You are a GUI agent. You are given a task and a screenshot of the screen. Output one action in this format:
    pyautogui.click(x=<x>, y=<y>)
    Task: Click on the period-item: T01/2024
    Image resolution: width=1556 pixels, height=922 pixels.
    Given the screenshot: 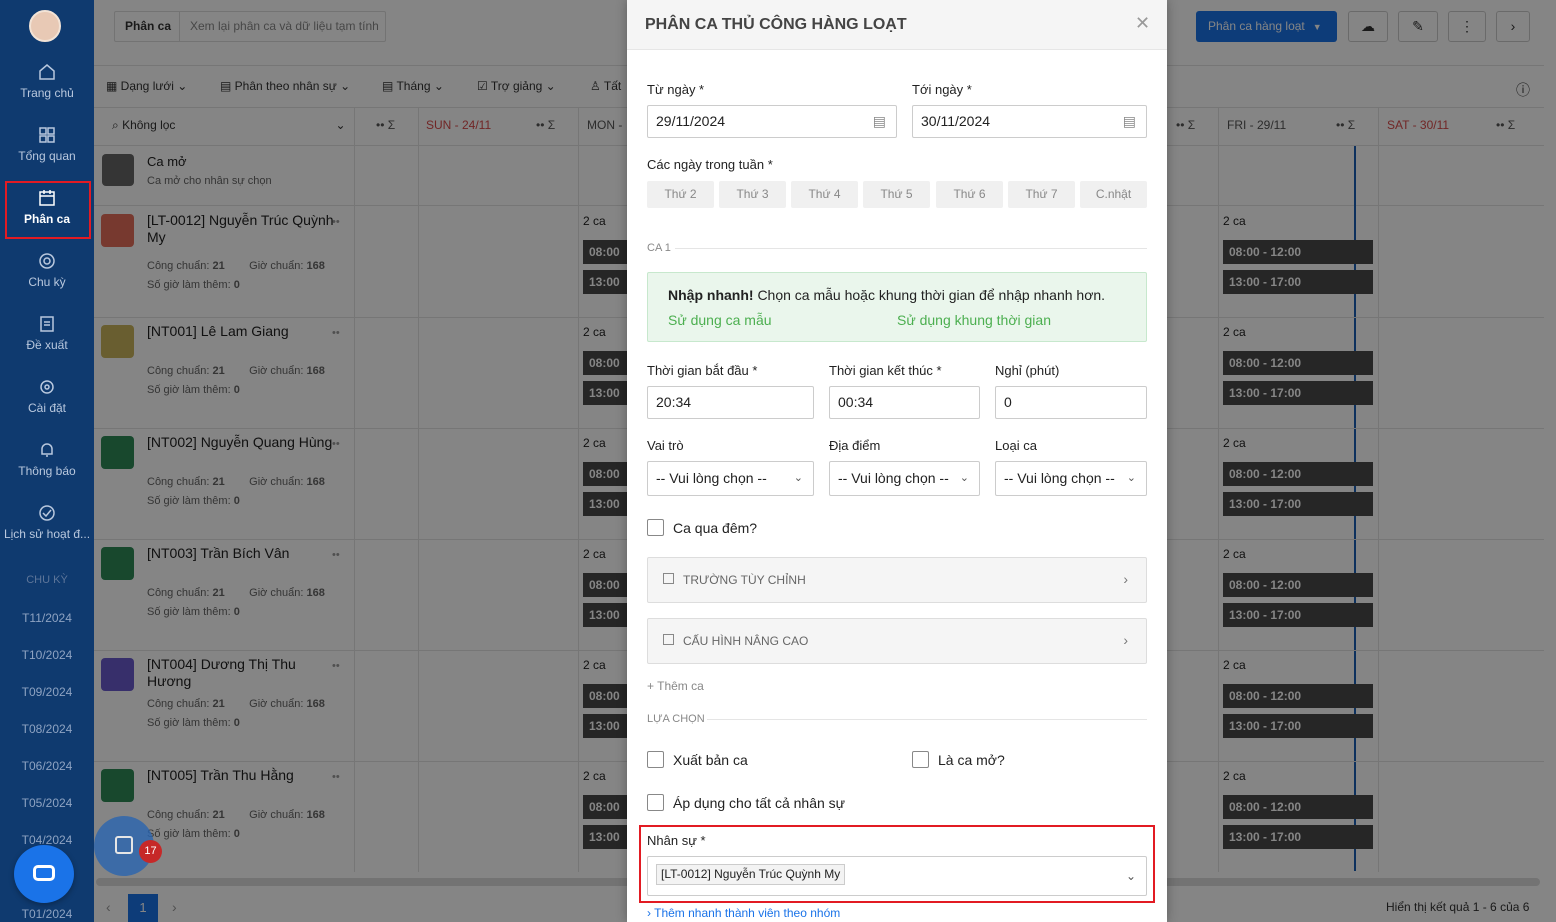 What is the action you would take?
    pyautogui.click(x=47, y=914)
    